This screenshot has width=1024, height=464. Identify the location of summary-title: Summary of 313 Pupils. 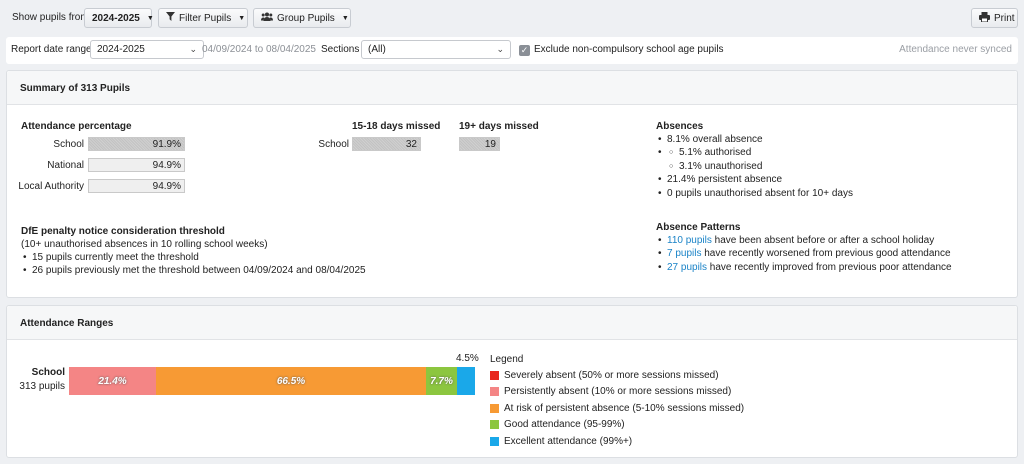
(75, 88).